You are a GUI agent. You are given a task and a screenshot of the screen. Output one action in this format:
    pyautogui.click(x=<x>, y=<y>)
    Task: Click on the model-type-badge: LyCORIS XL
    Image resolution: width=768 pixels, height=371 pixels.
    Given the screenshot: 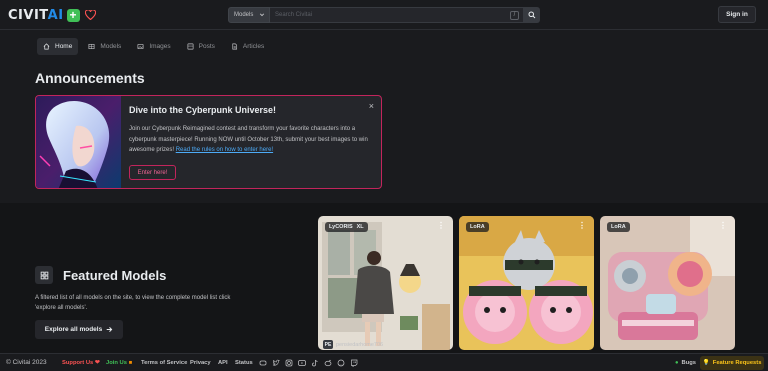 What is the action you would take?
    pyautogui.click(x=346, y=227)
    